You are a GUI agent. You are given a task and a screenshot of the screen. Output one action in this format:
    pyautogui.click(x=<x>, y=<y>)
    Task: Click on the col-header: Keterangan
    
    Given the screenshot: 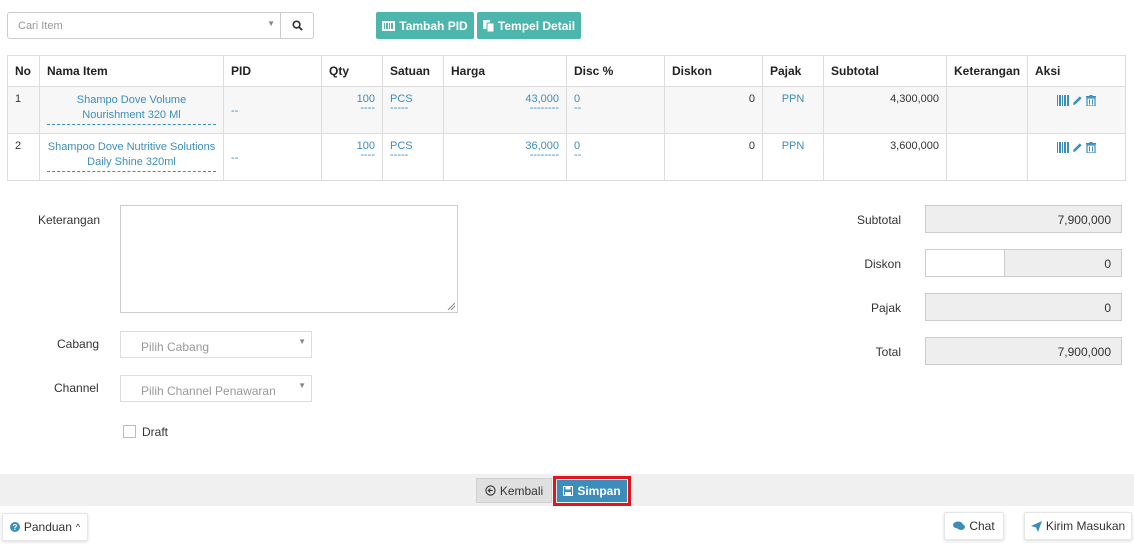 What is the action you would take?
    pyautogui.click(x=987, y=71)
    